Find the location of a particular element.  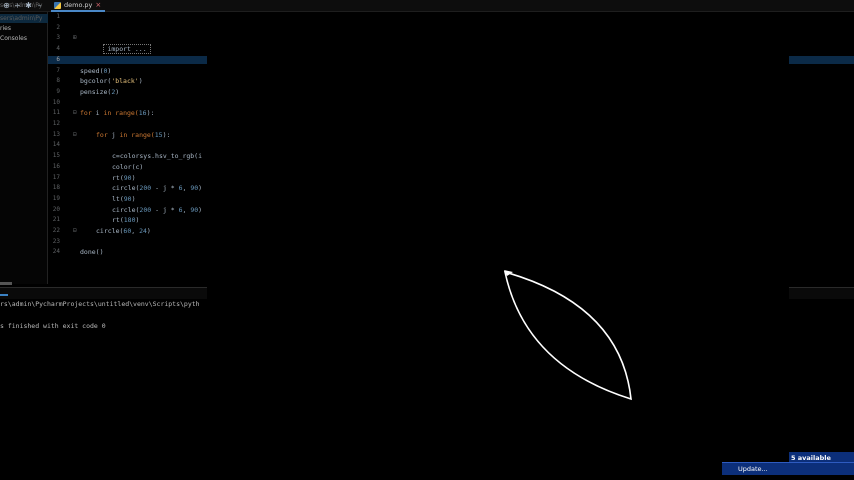

project-panel: sers\admin\Py ries Consoles is located at coordinates (24, 148).